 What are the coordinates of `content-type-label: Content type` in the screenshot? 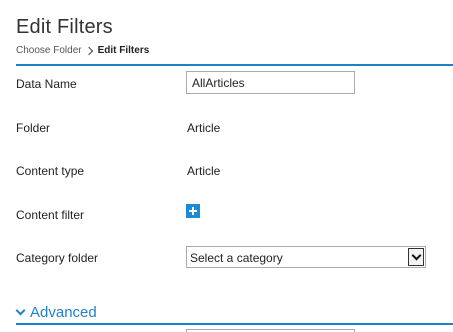 It's located at (50, 171).